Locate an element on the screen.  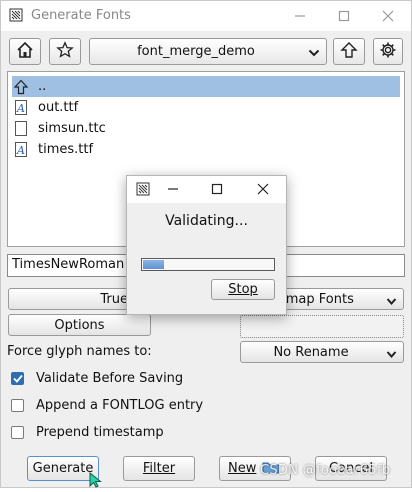
home-icon is located at coordinates (25, 52).